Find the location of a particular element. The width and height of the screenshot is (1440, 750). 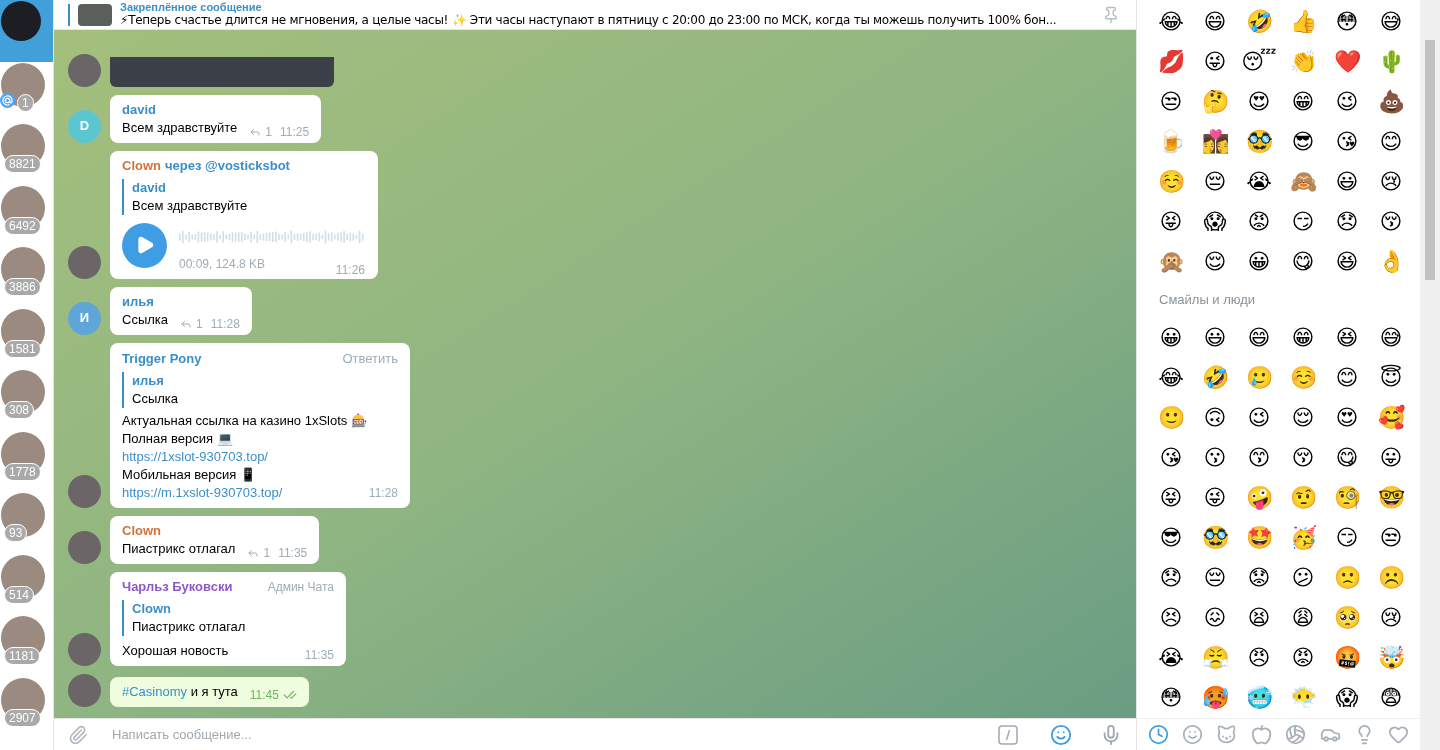

smiley-icon is located at coordinates (1193, 734).